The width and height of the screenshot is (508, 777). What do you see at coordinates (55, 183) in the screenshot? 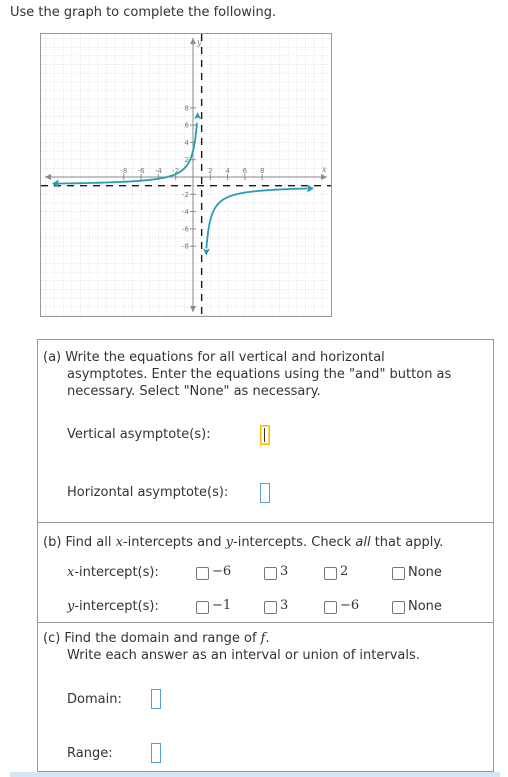
I see `curve-arrow-left` at bounding box center [55, 183].